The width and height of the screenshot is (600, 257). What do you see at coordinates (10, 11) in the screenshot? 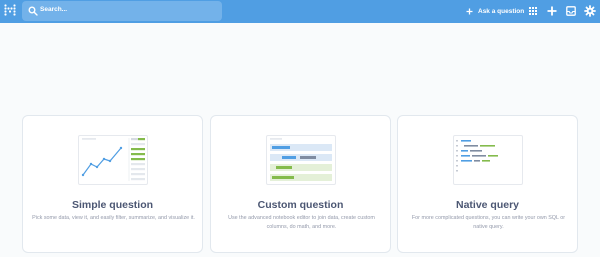
I see `metabase-logo-icon` at bounding box center [10, 11].